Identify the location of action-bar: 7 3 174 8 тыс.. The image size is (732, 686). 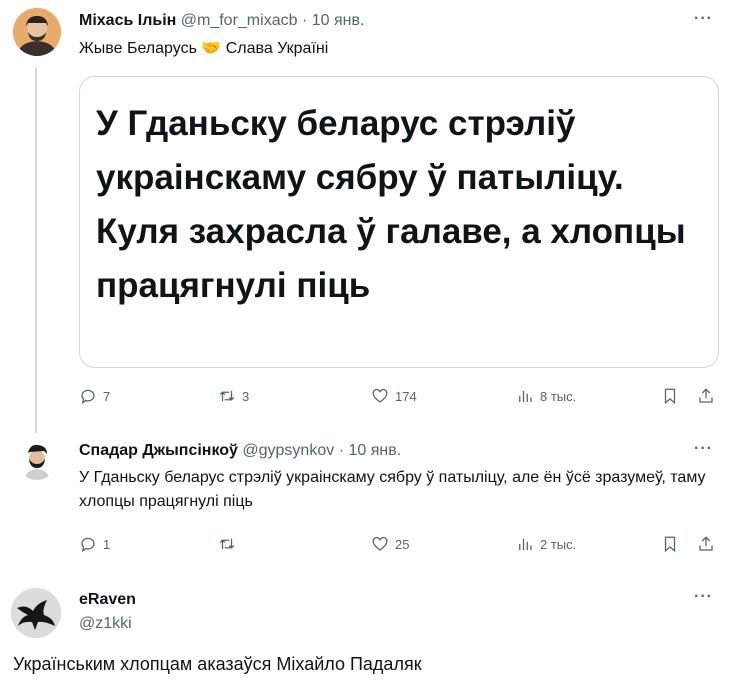
(399, 398).